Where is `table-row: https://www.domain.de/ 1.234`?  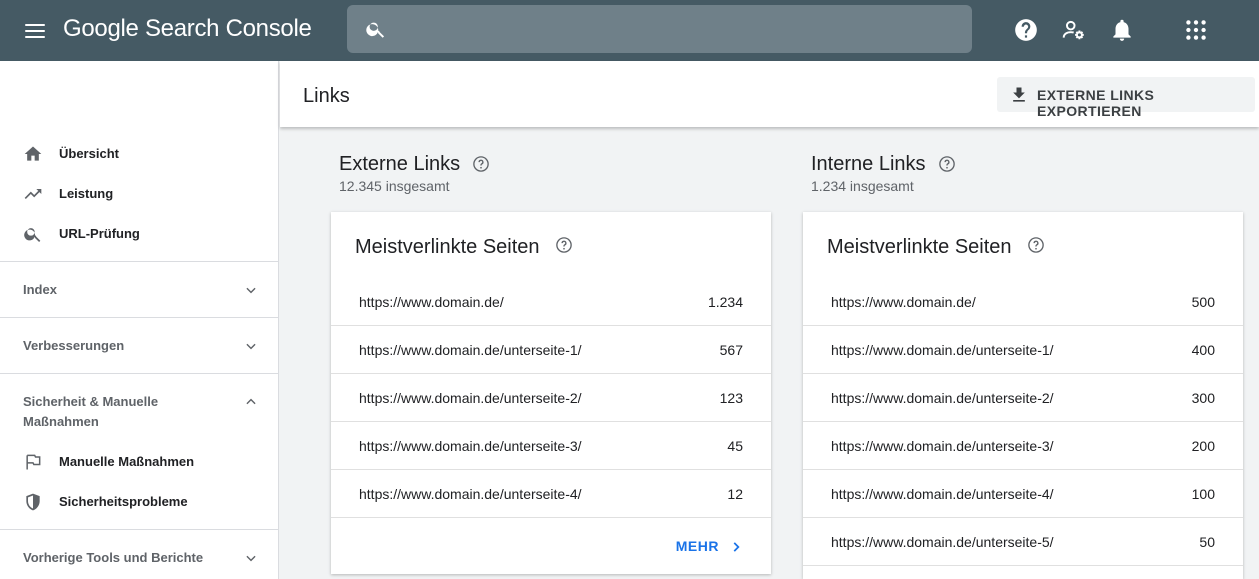 table-row: https://www.domain.de/ 1.234 is located at coordinates (551, 302).